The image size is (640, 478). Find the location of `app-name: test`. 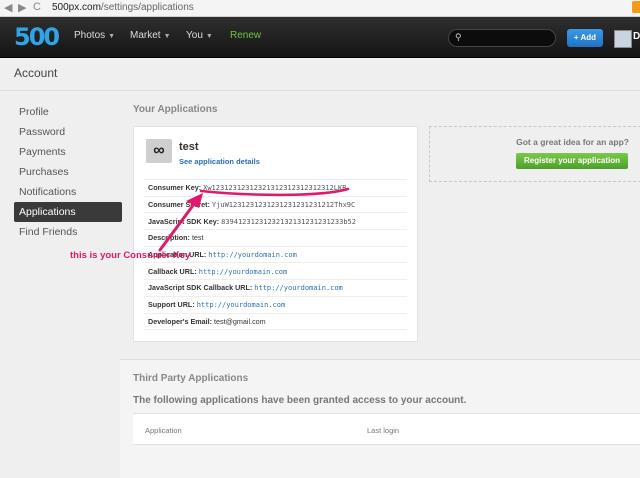

app-name: test is located at coordinates (189, 147).